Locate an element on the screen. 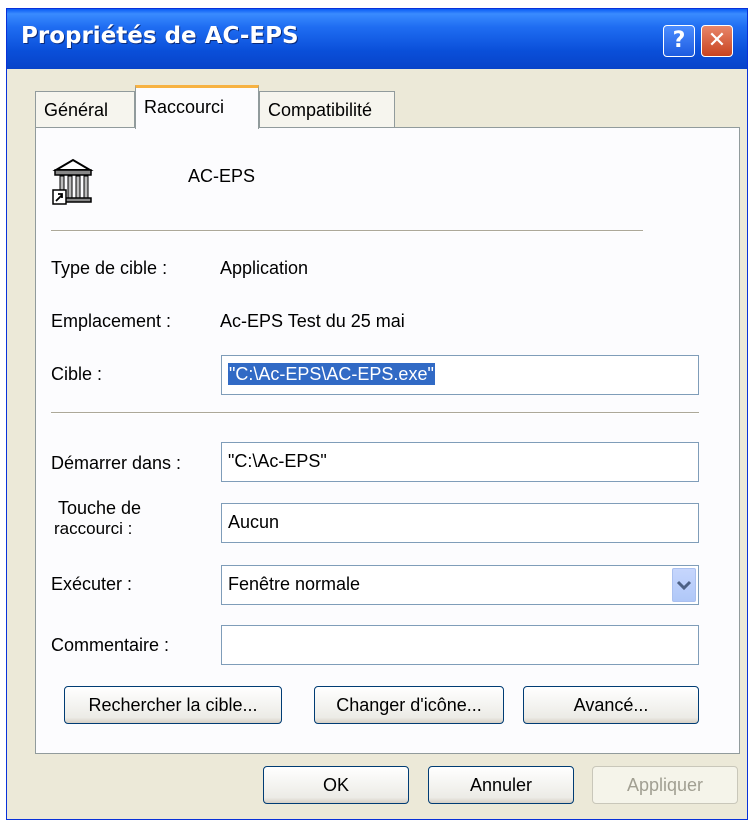 This screenshot has height=826, width=754. close-button: ✕ is located at coordinates (717, 41).